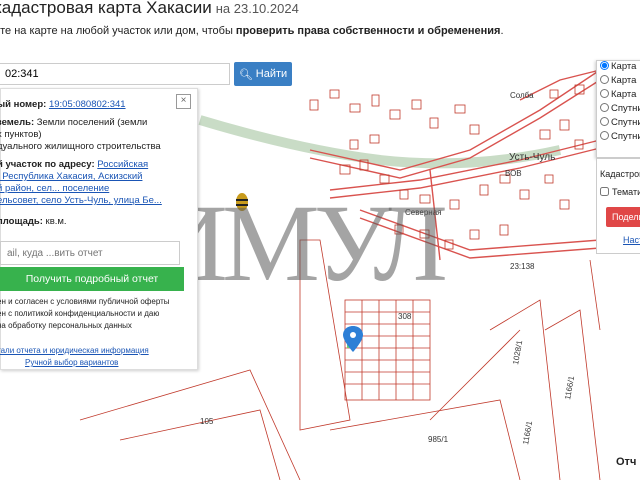  What do you see at coordinates (620, 96) in the screenshot?
I see `layer-option-3: Карта` at bounding box center [620, 96].